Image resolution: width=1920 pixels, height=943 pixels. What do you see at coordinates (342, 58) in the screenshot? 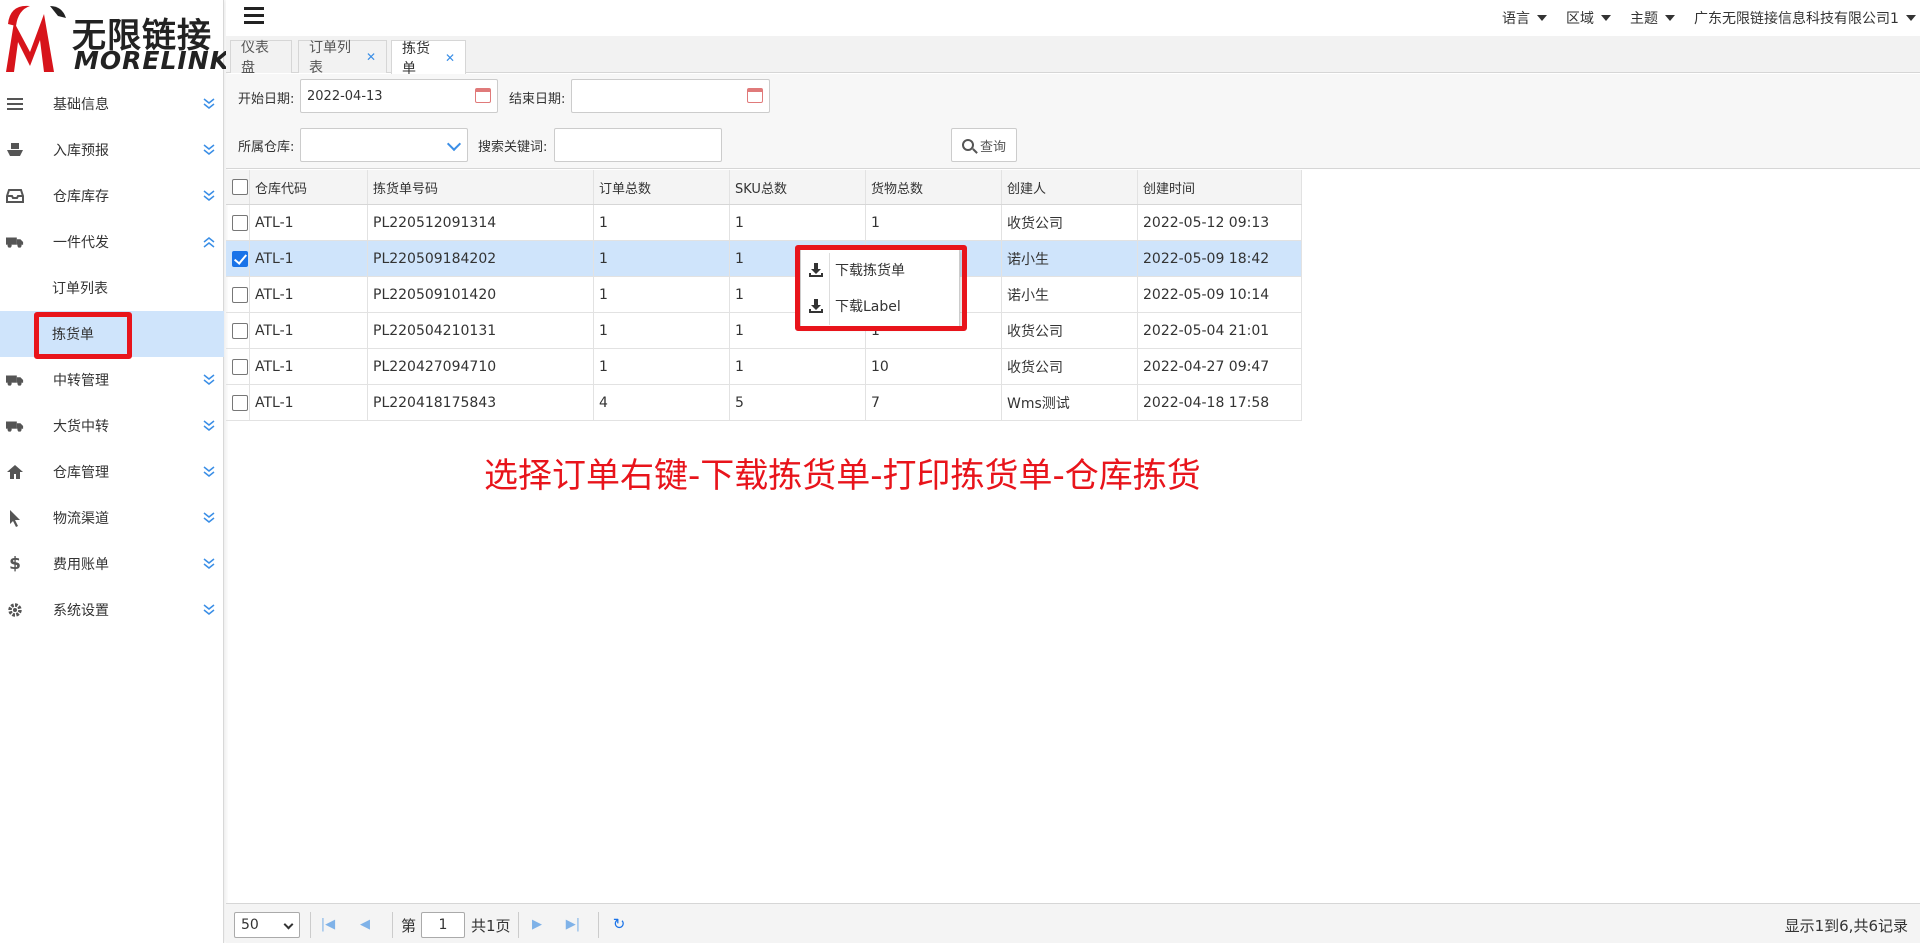
I see `tab-order-list: 订单列表 ✕` at bounding box center [342, 58].